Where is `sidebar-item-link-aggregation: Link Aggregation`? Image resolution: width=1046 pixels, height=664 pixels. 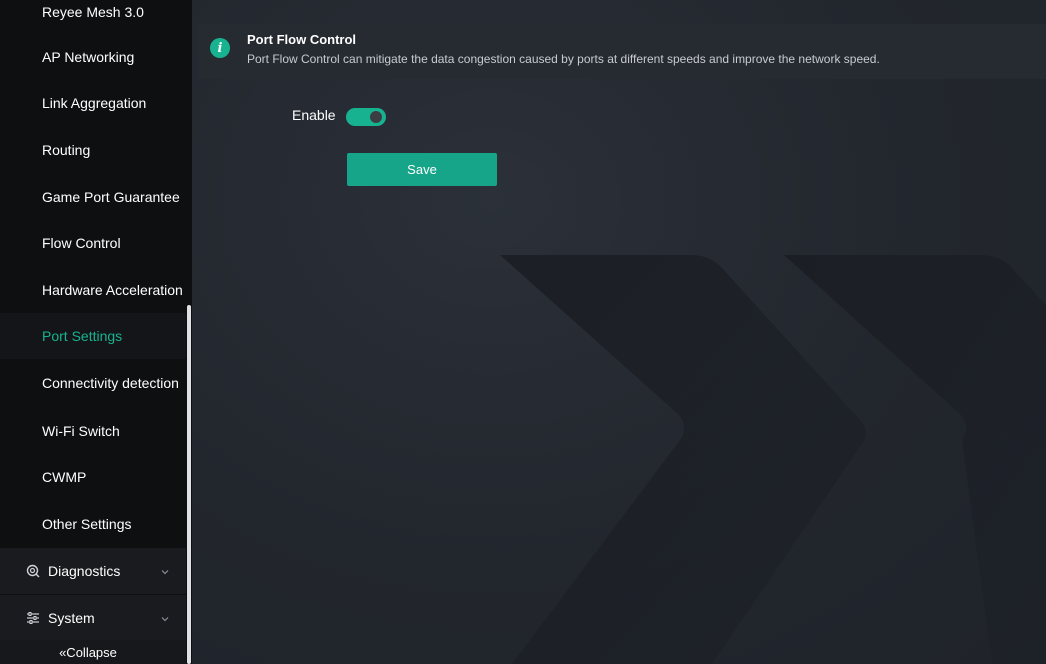
sidebar-item-link-aggregation: Link Aggregation is located at coordinates (93, 103).